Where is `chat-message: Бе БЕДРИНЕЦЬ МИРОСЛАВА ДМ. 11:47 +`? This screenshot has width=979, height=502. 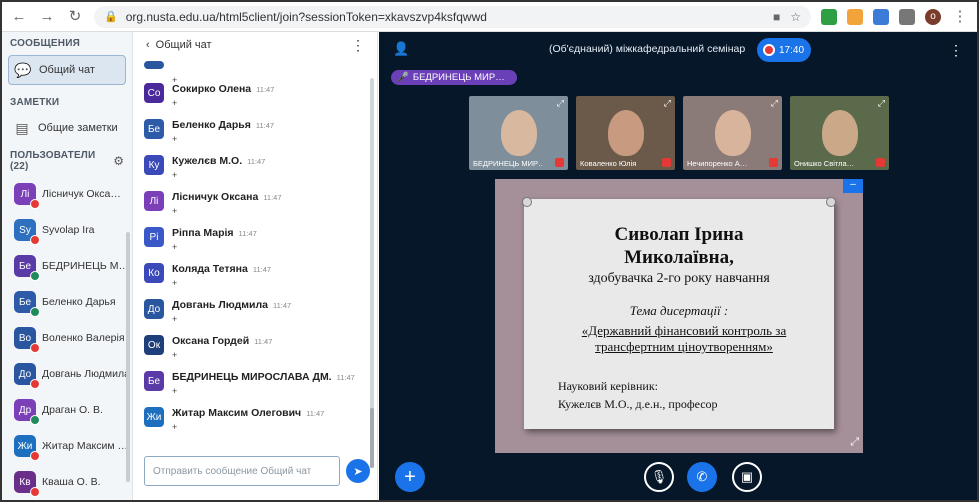
chat-message: Бе БЕДРИНЕЦЬ МИРОСЛАВА ДМ. 11:47 + is located at coordinates (252, 384).